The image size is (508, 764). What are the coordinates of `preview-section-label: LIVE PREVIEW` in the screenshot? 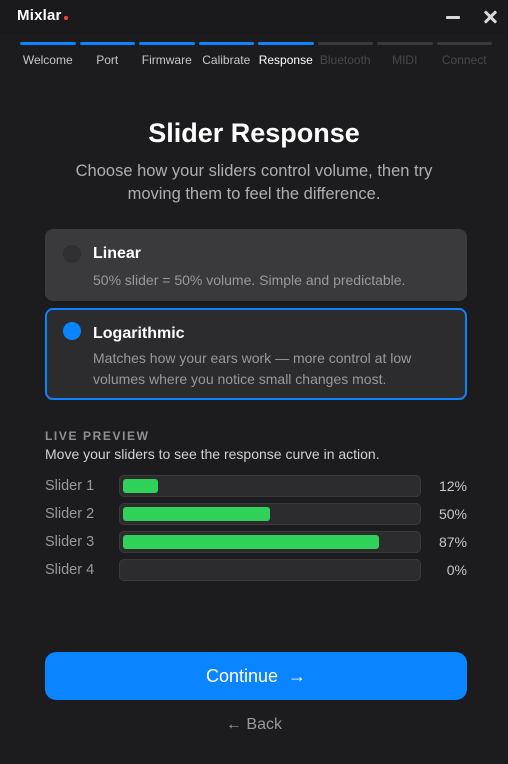 It's located at (97, 436).